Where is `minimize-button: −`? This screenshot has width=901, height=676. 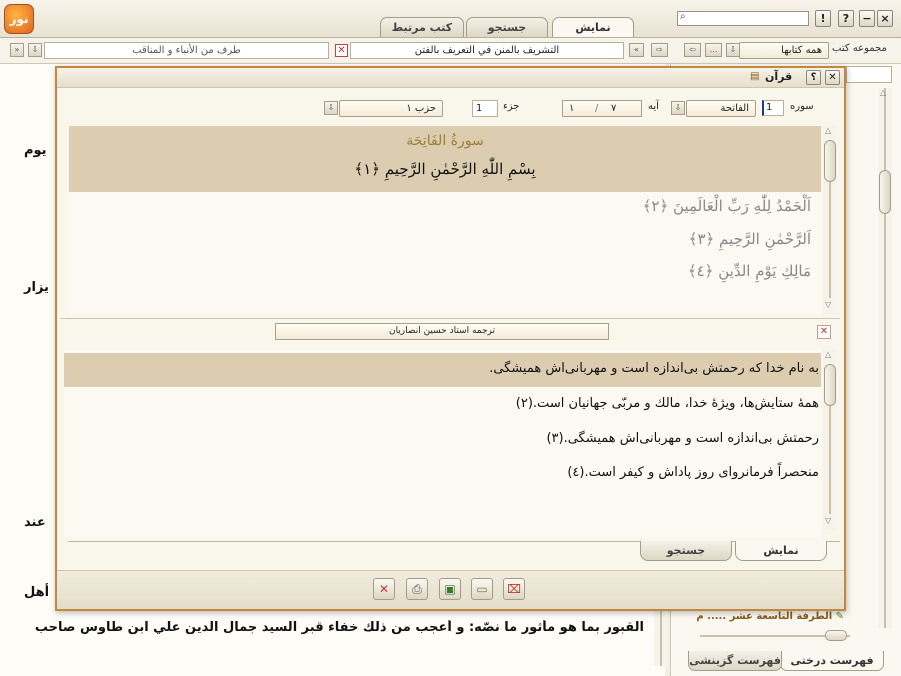 minimize-button: − is located at coordinates (867, 18).